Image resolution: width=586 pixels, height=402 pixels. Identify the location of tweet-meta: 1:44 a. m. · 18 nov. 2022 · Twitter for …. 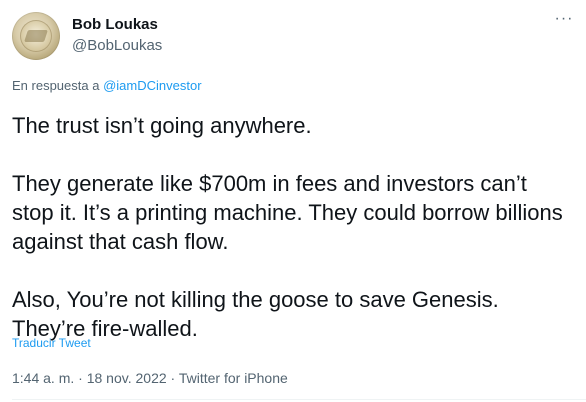
(150, 378).